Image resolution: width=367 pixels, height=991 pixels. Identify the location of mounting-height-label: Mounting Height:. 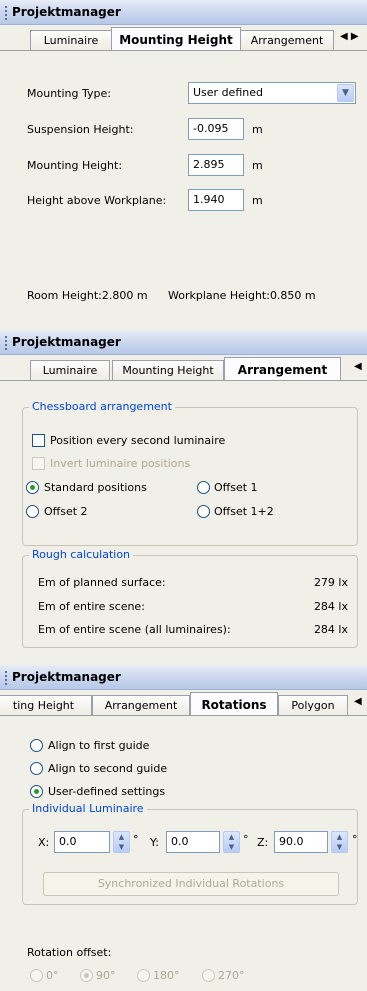
(75, 165).